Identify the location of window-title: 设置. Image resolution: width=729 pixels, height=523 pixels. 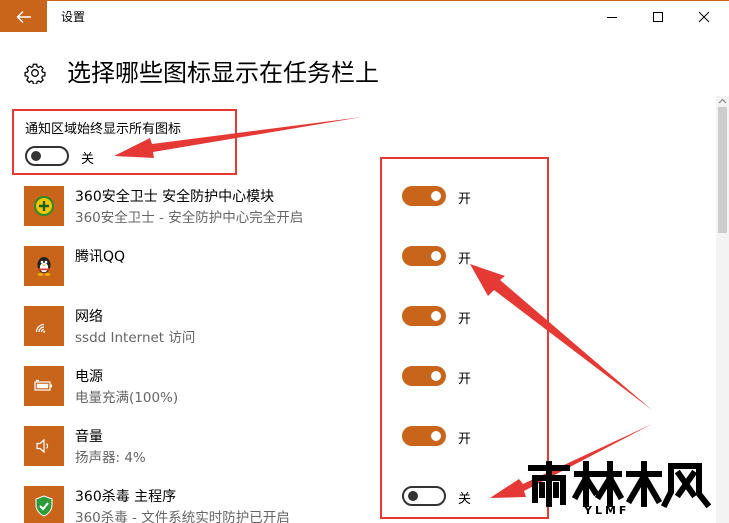
(73, 17).